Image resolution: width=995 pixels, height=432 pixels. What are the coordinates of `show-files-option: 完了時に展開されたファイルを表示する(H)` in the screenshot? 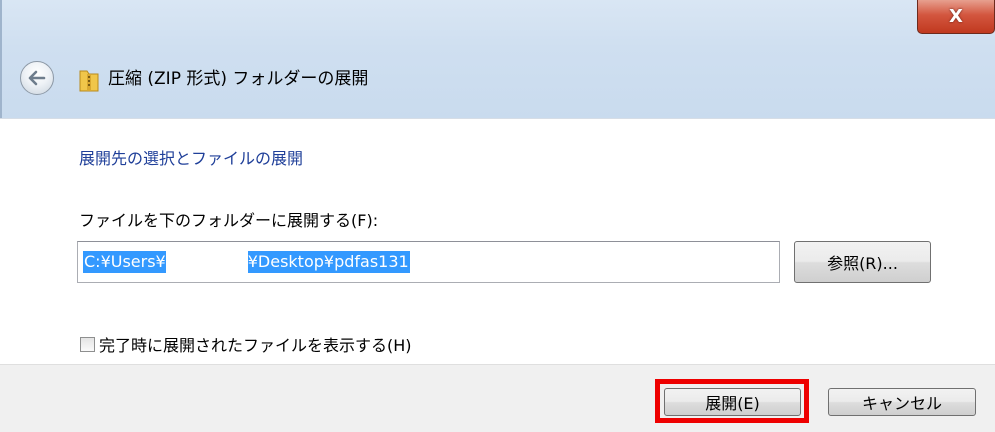 It's located at (246, 344).